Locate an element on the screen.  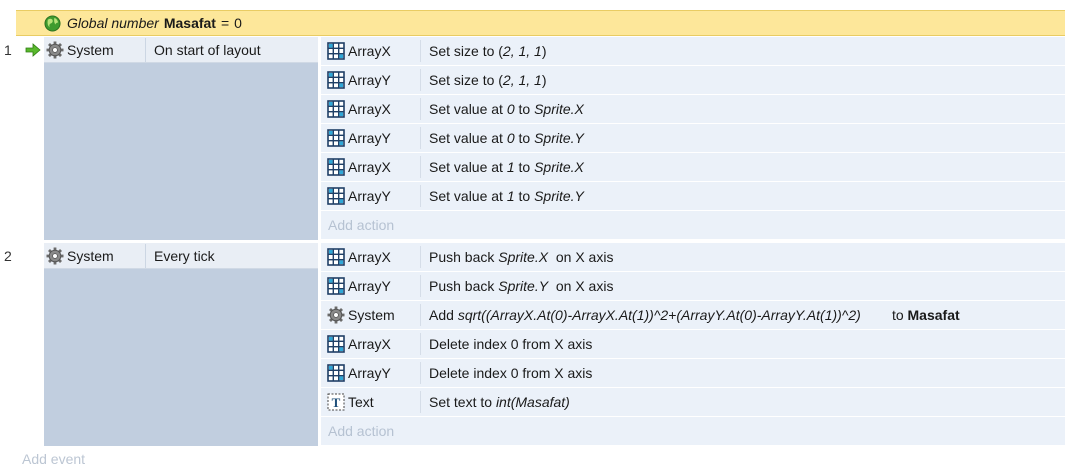
action-text: Set value at 1 to Sprite.X is located at coordinates (506, 167).